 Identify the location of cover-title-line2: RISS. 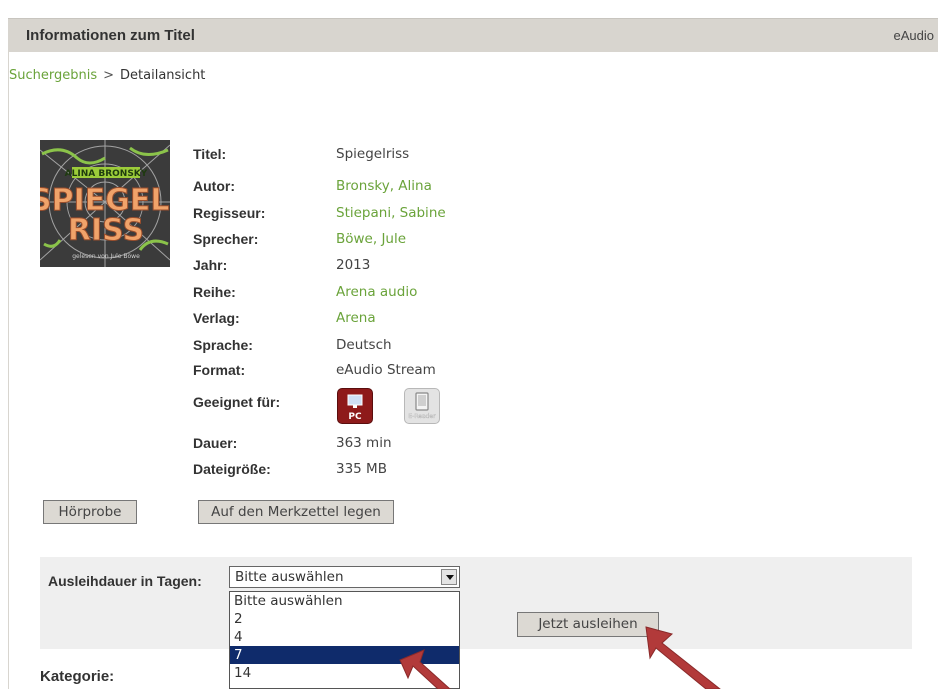
(106, 230).